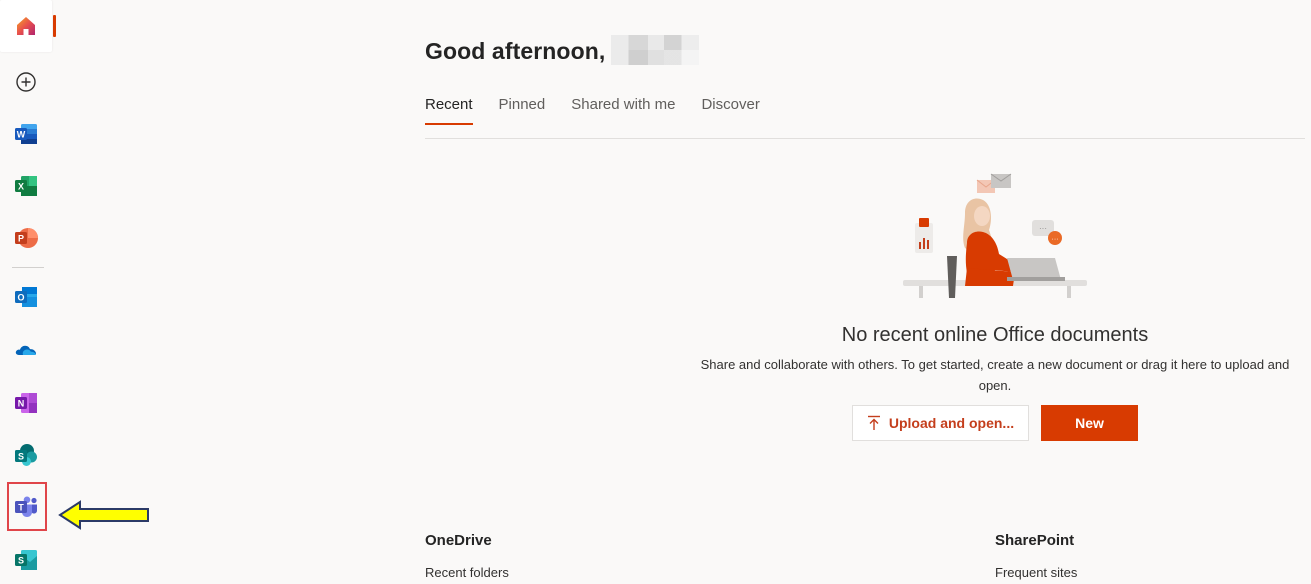 This screenshot has width=1311, height=584. Describe the element at coordinates (21, 135) in the screenshot. I see `svg-text: W` at that location.